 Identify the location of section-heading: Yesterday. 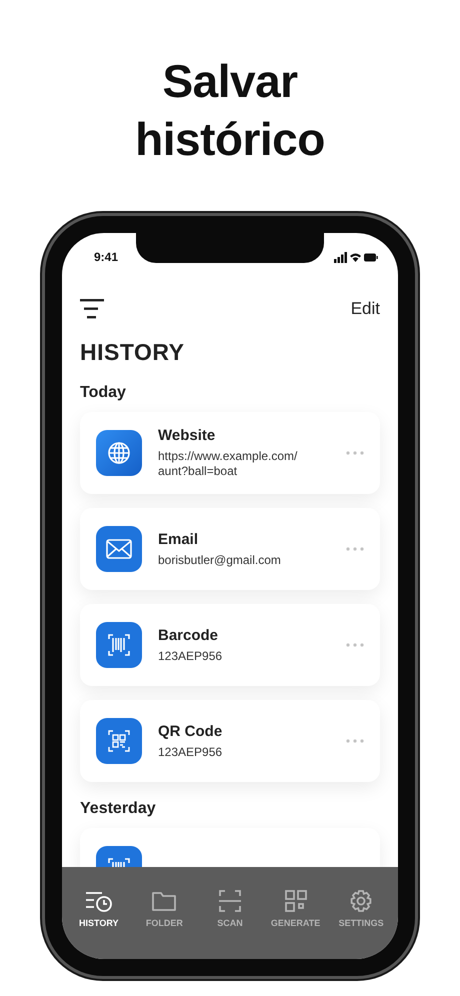
(118, 809).